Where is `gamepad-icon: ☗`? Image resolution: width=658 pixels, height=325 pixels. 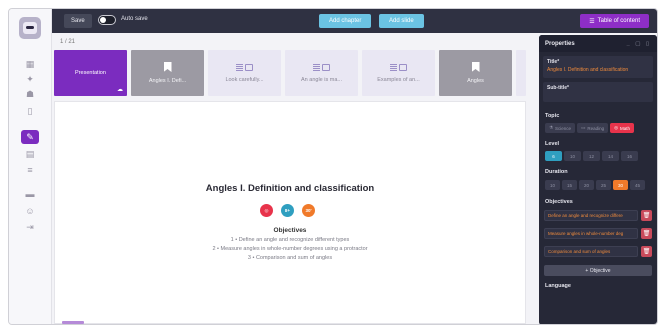
gamepad-icon: ☗ is located at coordinates (30, 94).